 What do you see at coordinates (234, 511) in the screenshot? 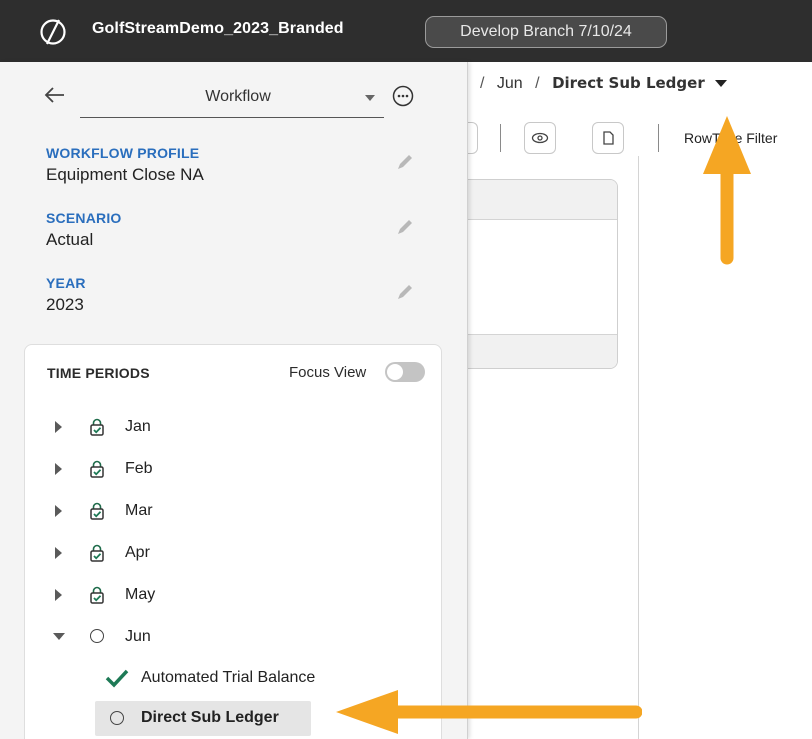
I see `period-row-mar: Mar` at bounding box center [234, 511].